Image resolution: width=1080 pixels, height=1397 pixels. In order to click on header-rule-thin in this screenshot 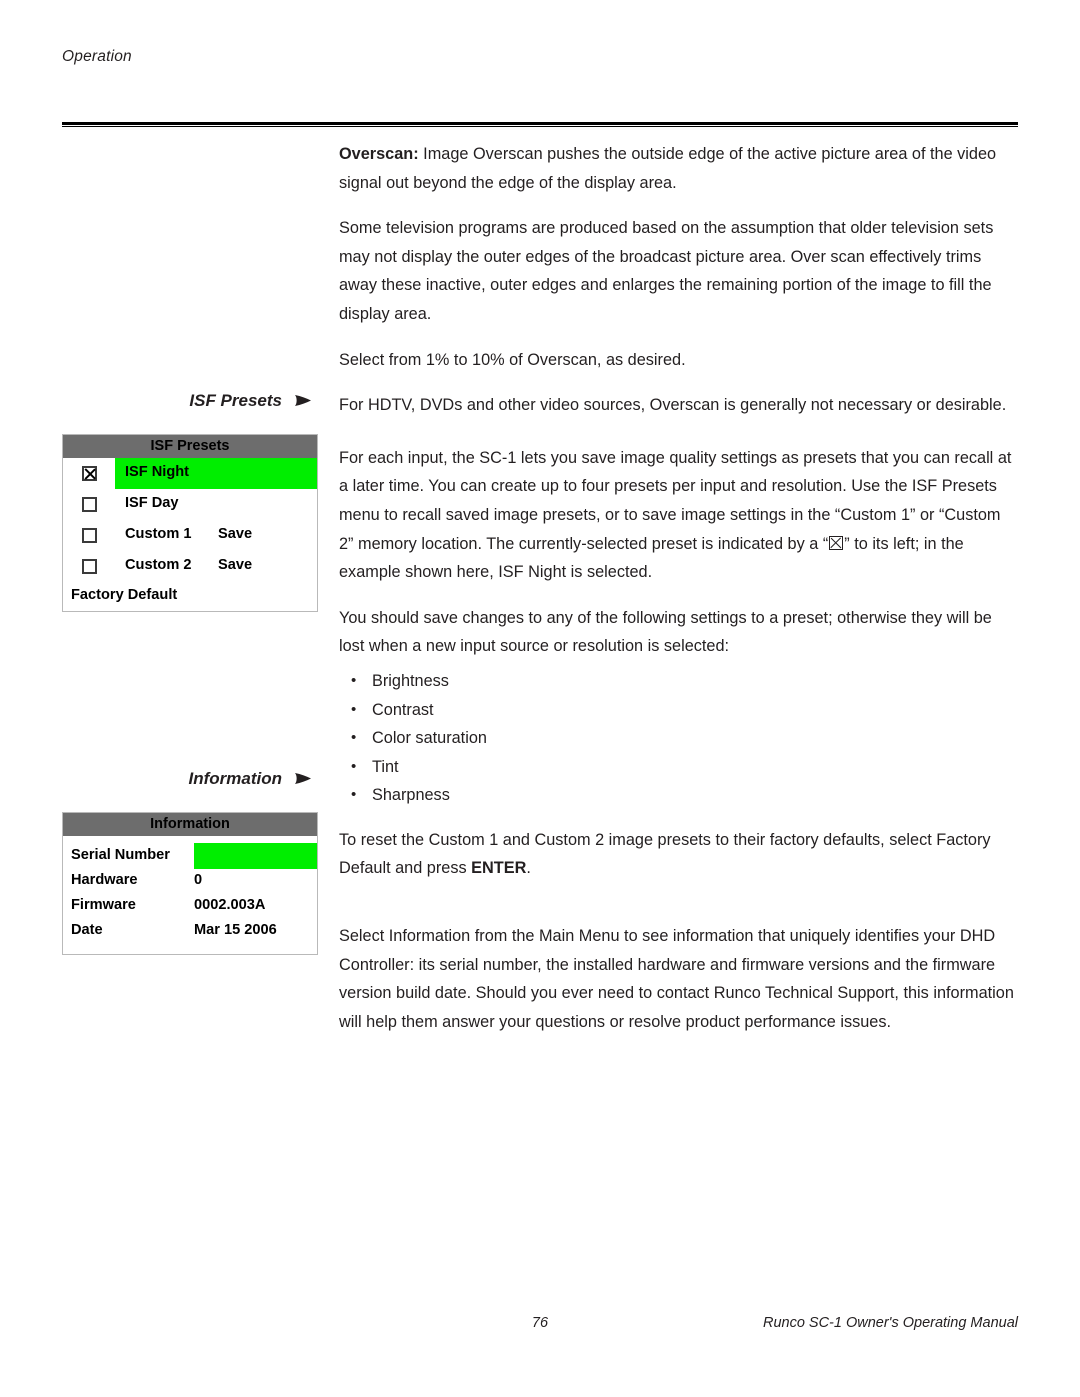, I will do `click(540, 126)`.